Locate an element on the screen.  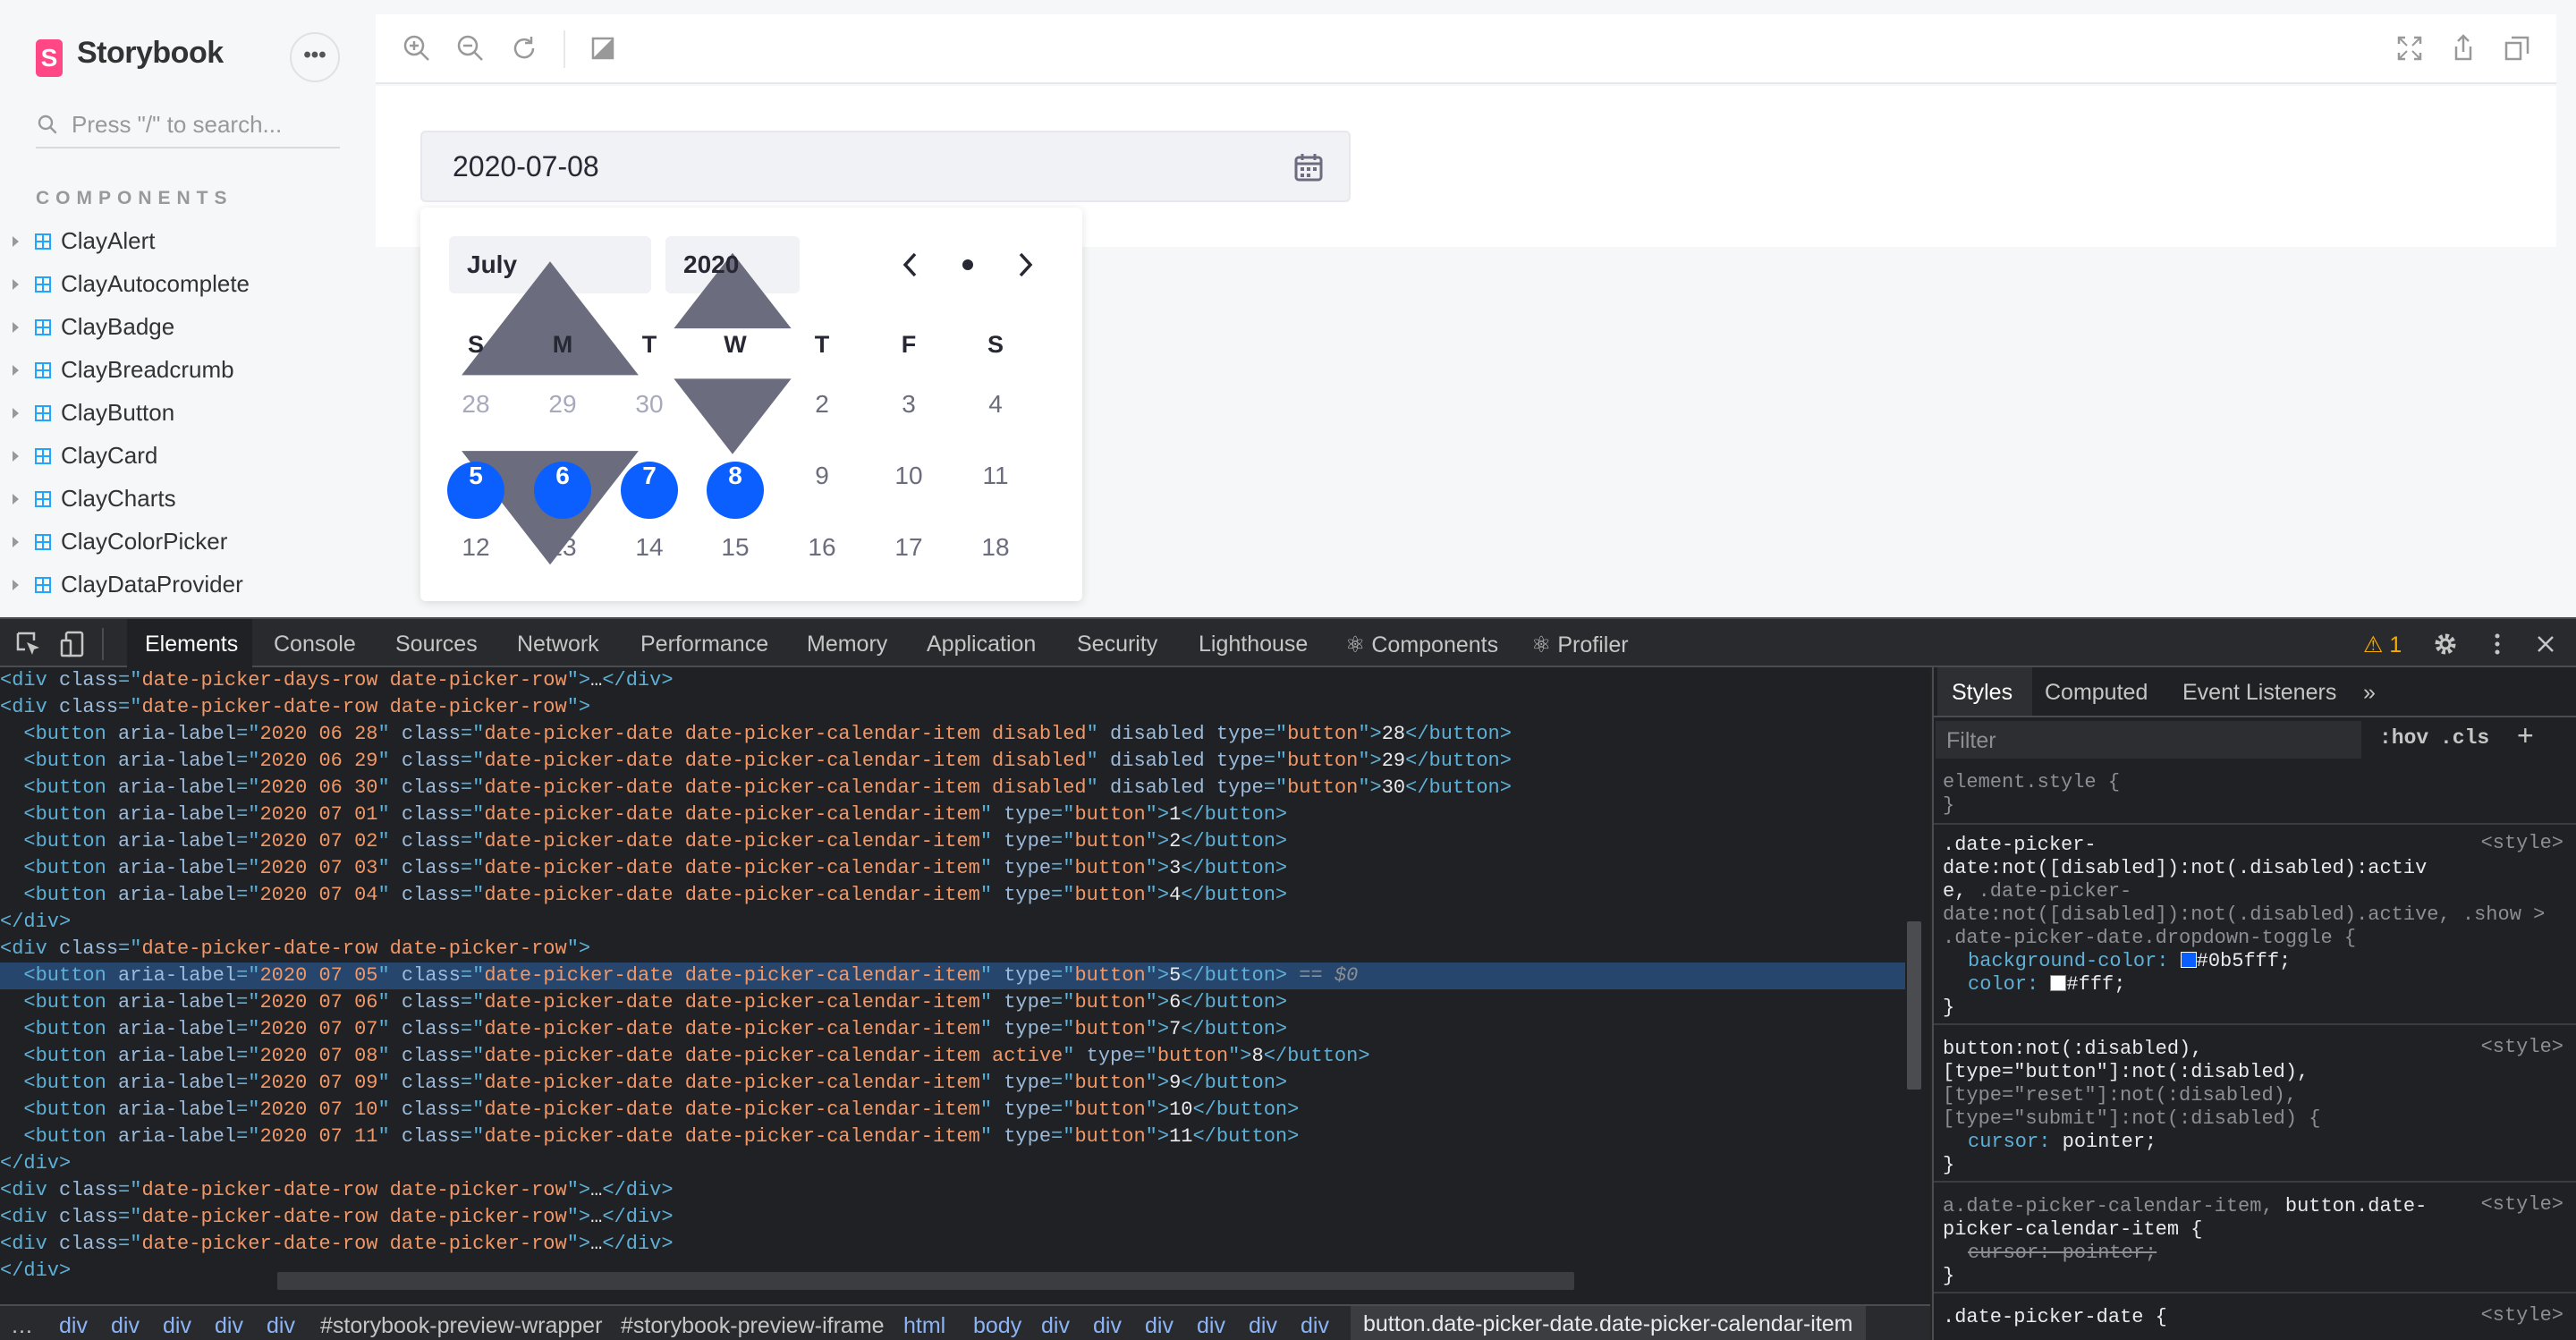
fullscreen-icon is located at coordinates (2410, 48).